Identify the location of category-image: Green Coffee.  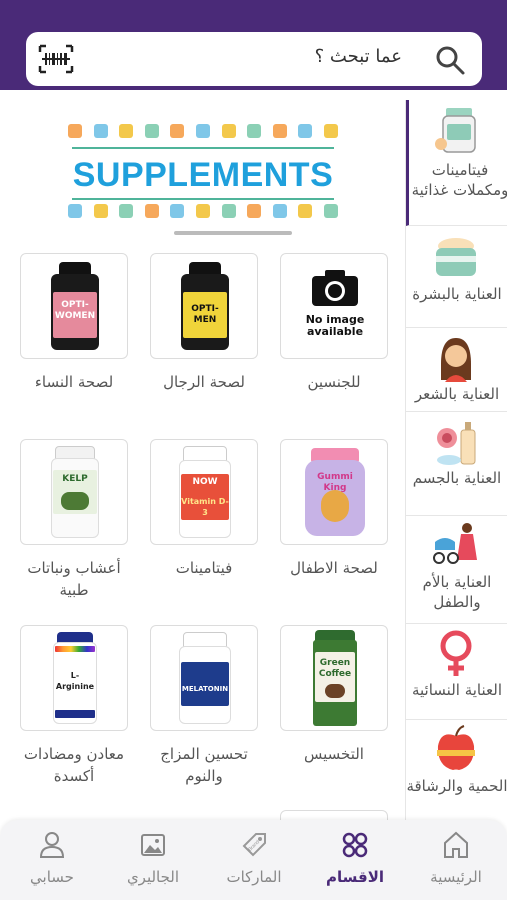
(334, 678).